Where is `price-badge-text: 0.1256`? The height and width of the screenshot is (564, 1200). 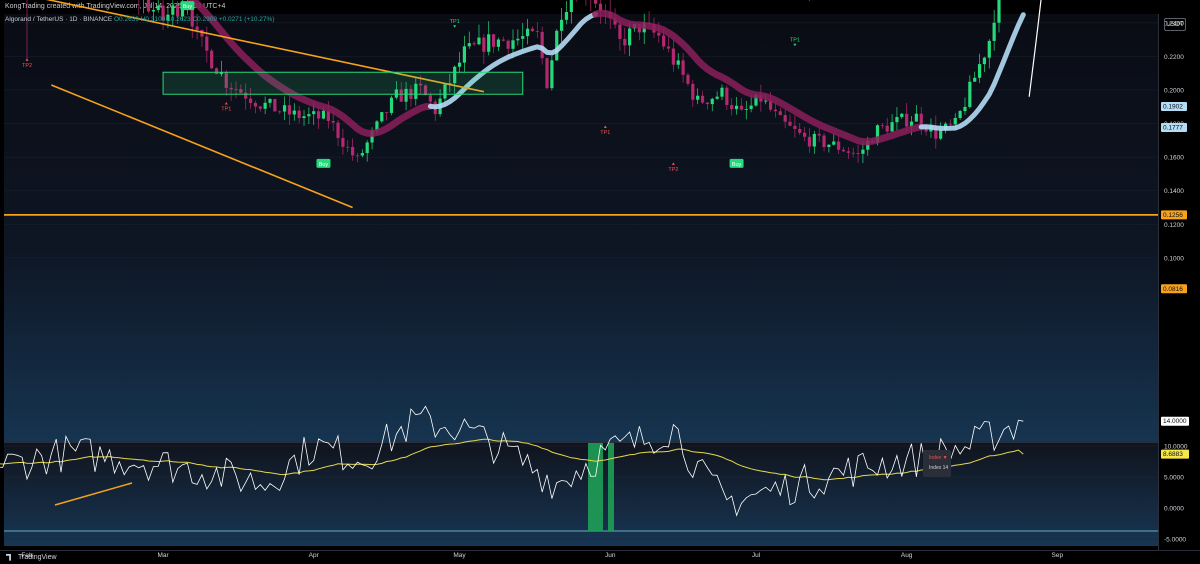
price-badge-text: 0.1256 is located at coordinates (1173, 215).